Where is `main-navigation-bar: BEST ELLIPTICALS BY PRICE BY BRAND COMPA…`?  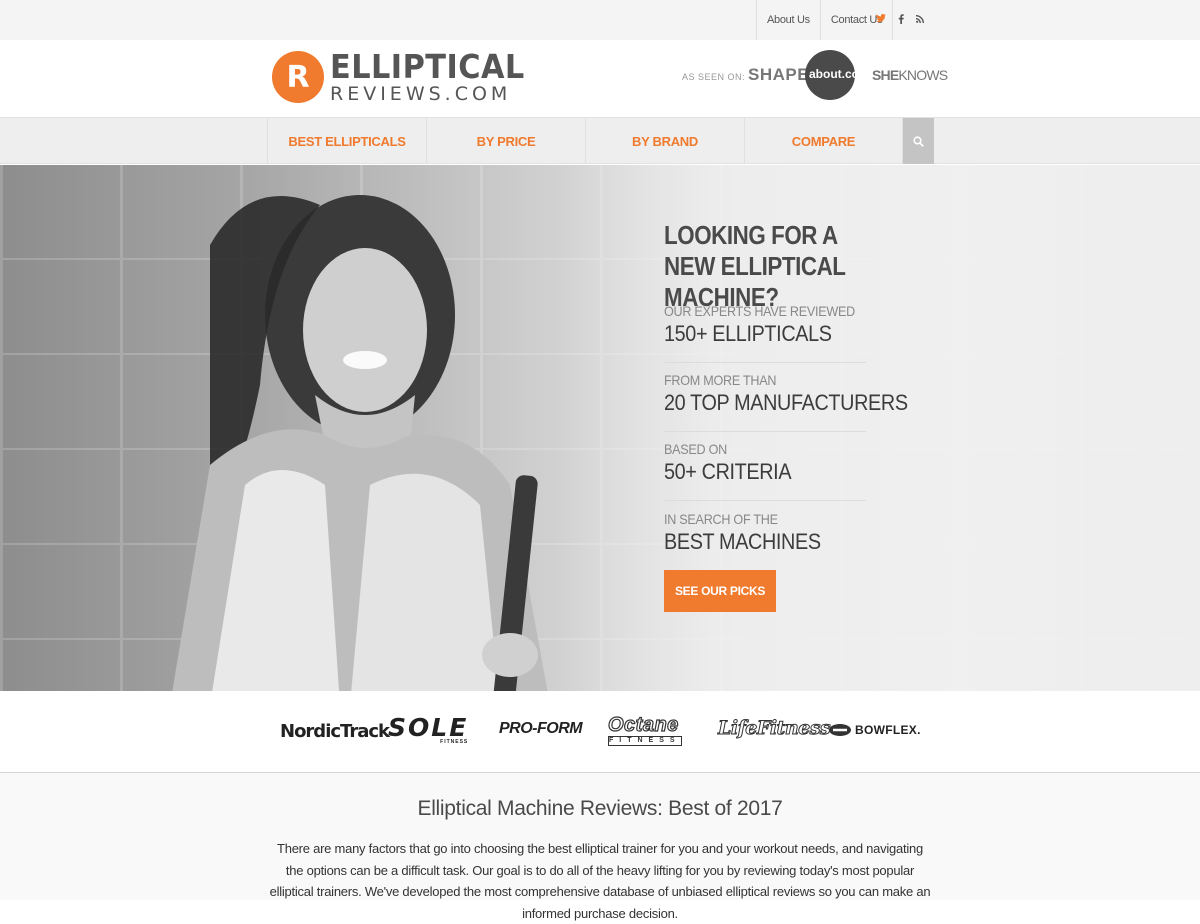 main-navigation-bar: BEST ELLIPTICALS BY PRICE BY BRAND COMPA… is located at coordinates (600, 140).